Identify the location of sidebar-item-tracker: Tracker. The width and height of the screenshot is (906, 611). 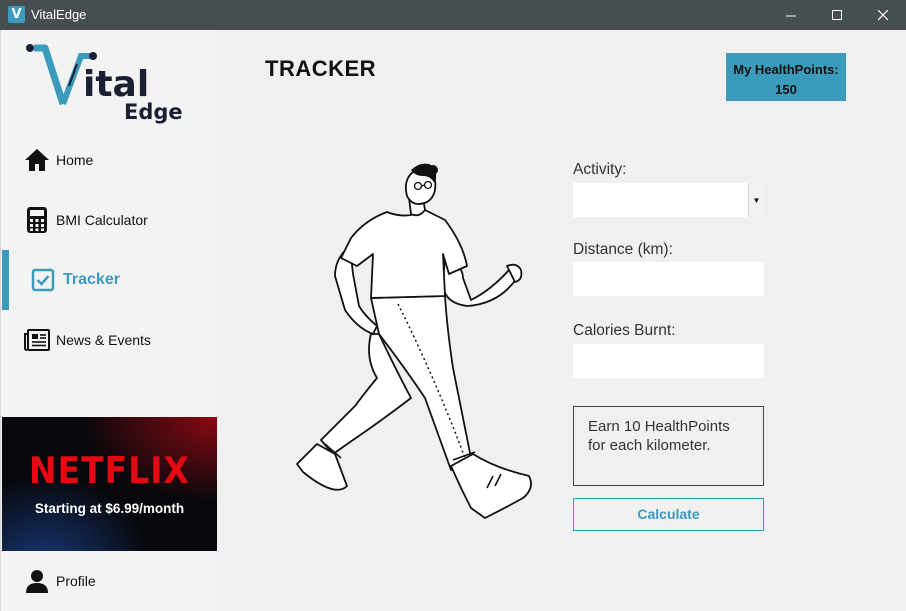
(109, 280).